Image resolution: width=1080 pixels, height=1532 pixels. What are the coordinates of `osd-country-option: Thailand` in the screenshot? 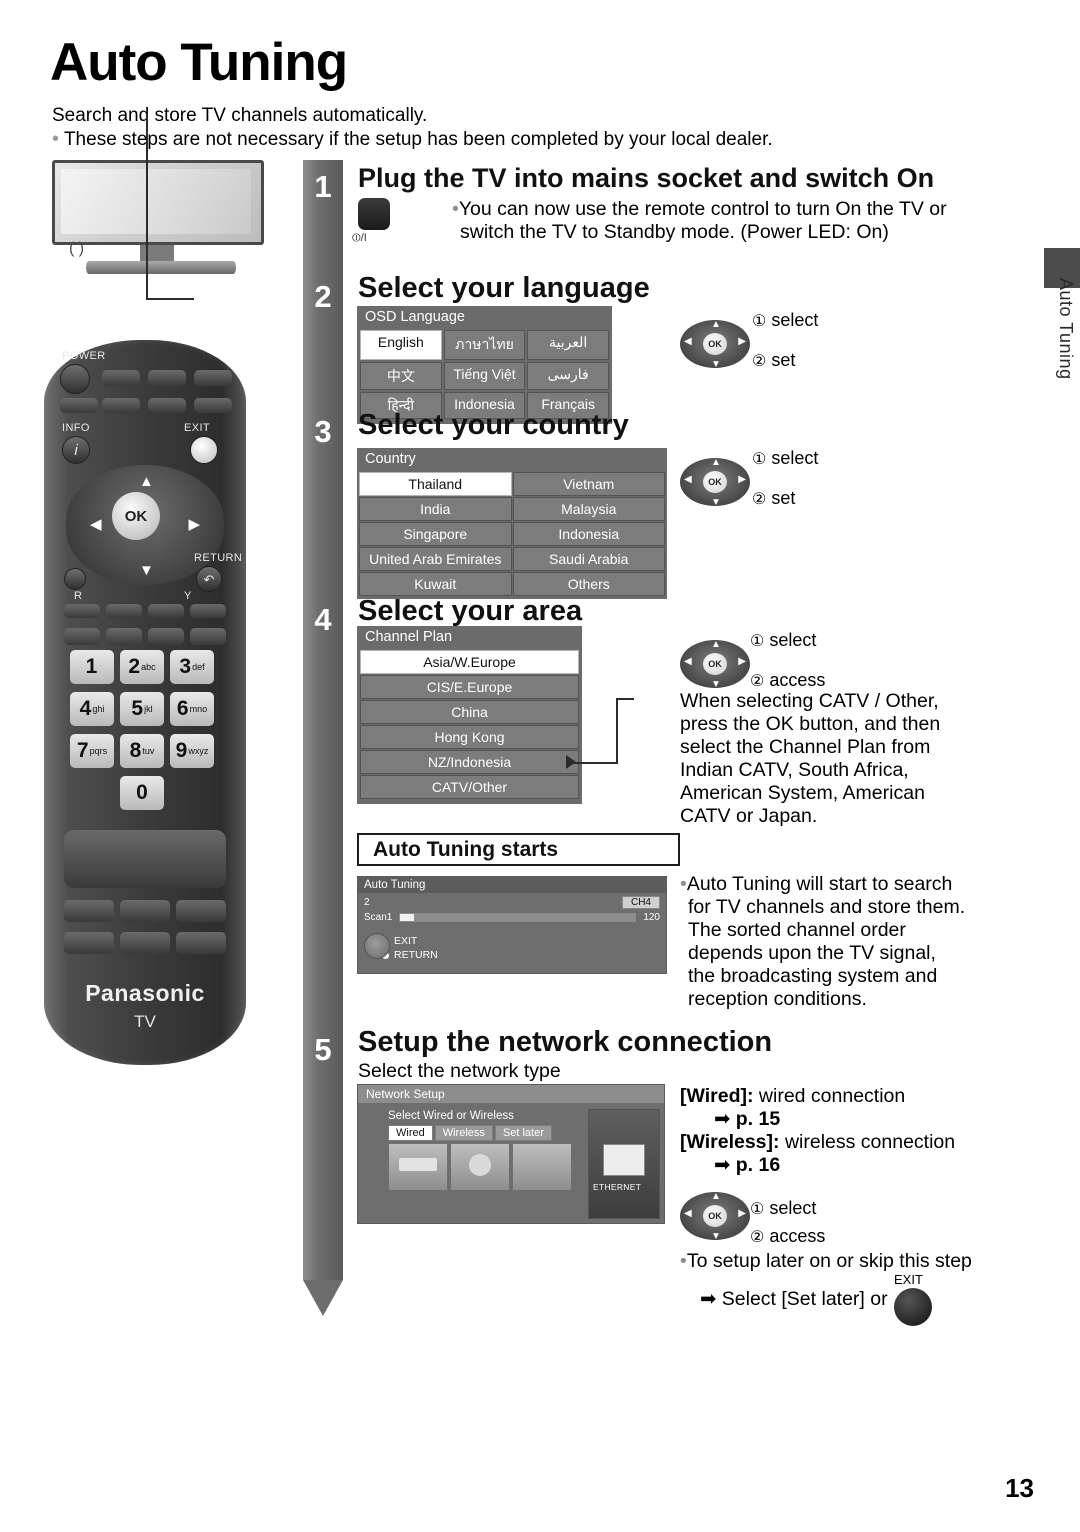 It's located at (435, 484).